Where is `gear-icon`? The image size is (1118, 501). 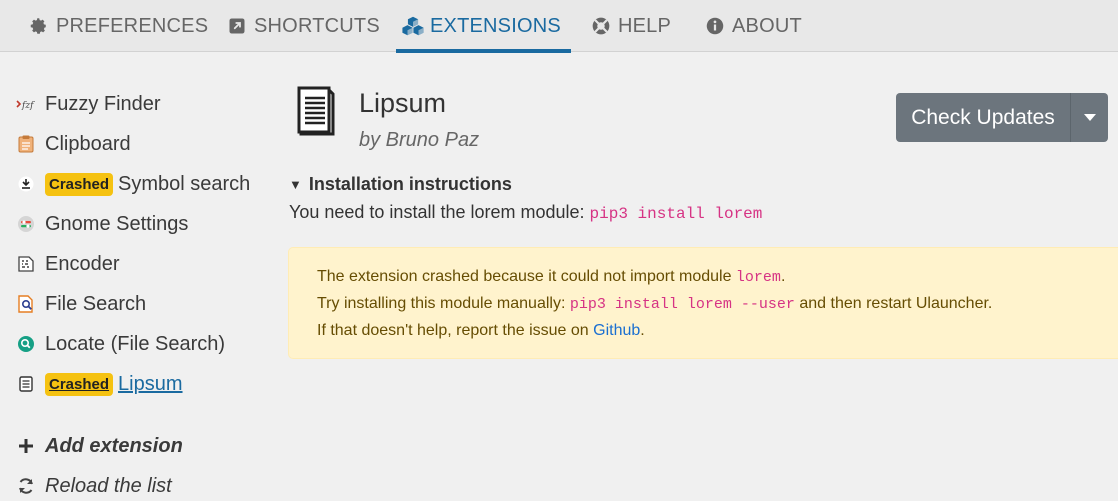 gear-icon is located at coordinates (39, 26).